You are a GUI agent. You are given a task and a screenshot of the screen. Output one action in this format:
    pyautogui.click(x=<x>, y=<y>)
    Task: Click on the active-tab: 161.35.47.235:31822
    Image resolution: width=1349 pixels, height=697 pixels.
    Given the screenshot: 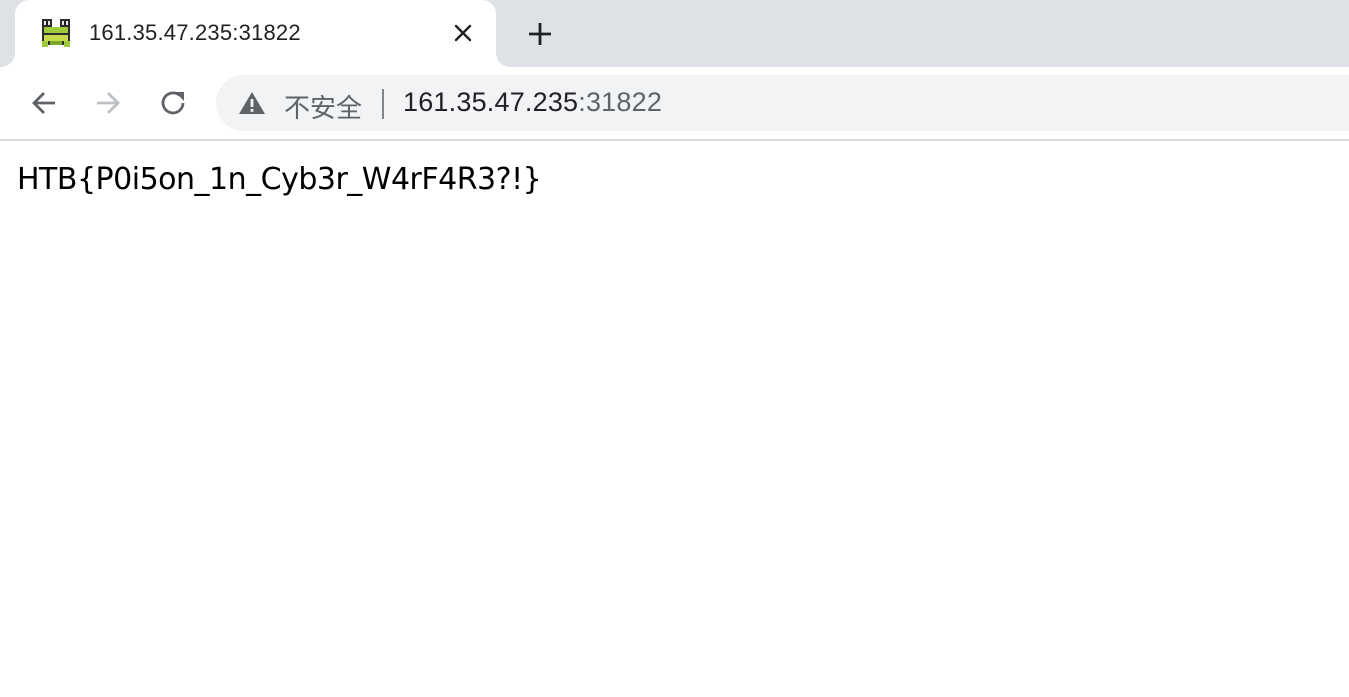 What is the action you would take?
    pyautogui.click(x=255, y=33)
    